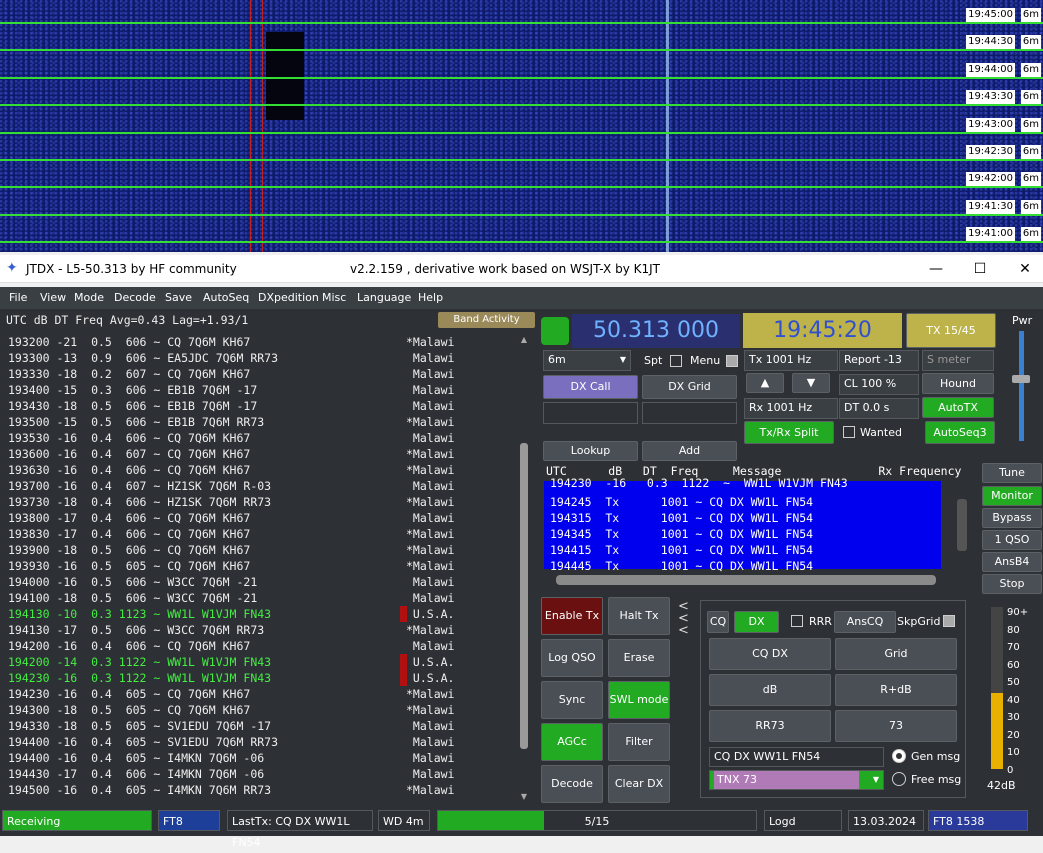 This screenshot has height=853, width=1043. I want to click on decode-row: 193830 -17 0.4 606 ~ CQ 7Q6M KH67 *Malawi, so click(263, 534).